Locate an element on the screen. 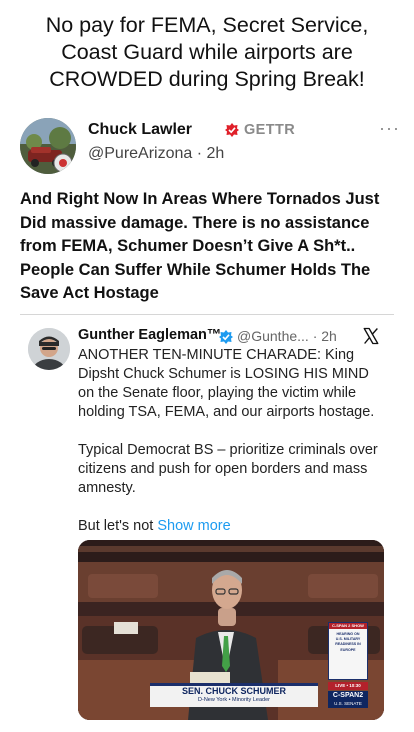 The width and height of the screenshot is (414, 732). headline-line-2: Coast Guard while airports are is located at coordinates (207, 52).